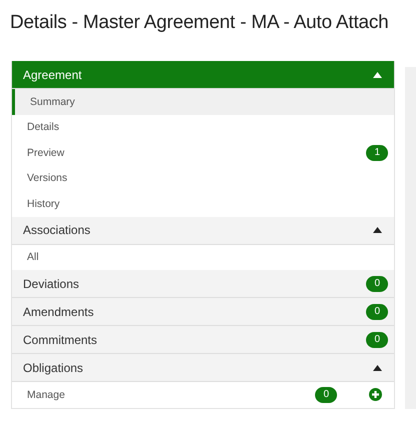 The image size is (416, 422). Describe the element at coordinates (199, 23) in the screenshot. I see `page-title: Details - Master Agreement - MA - Auto Attach` at that location.